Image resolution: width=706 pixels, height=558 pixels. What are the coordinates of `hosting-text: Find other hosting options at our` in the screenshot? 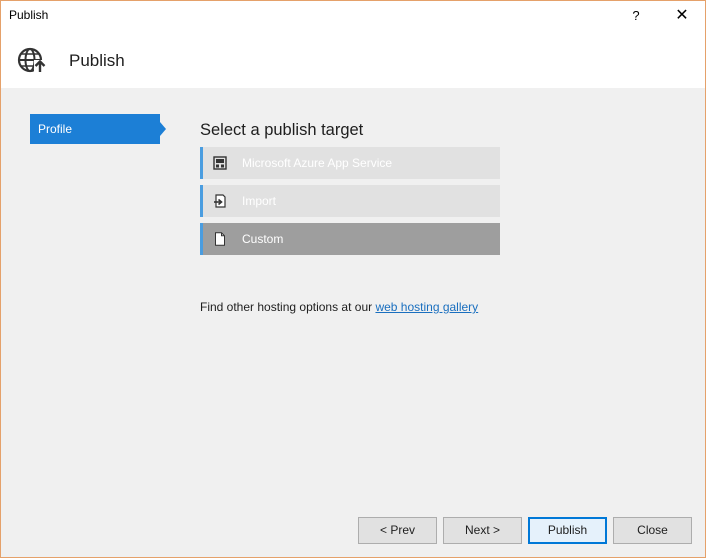 It's located at (288, 307).